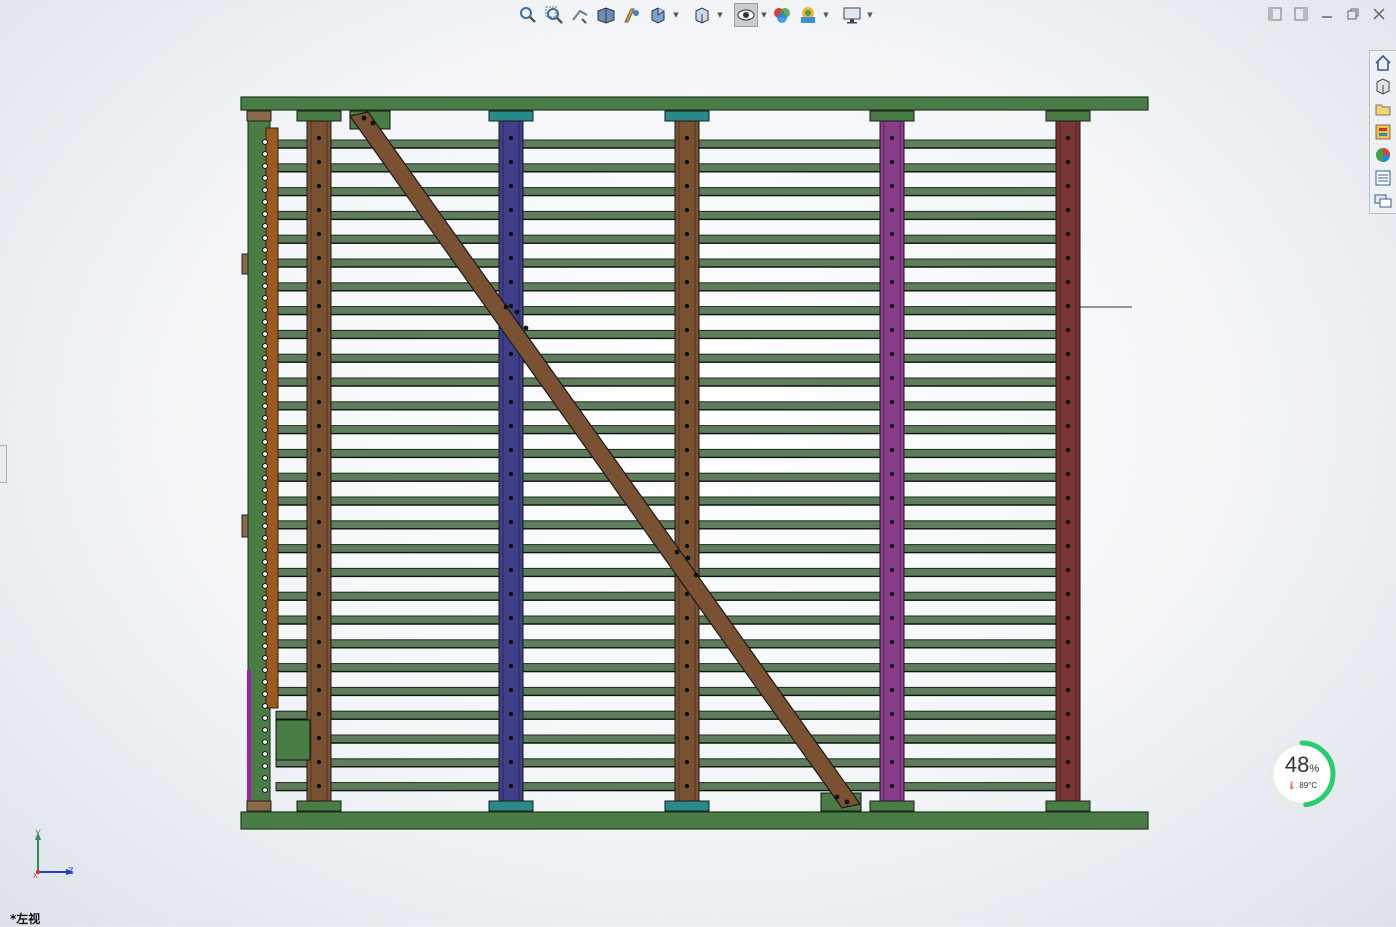 Image resolution: width=1396 pixels, height=927 pixels. I want to click on display-style-icon, so click(702, 15).